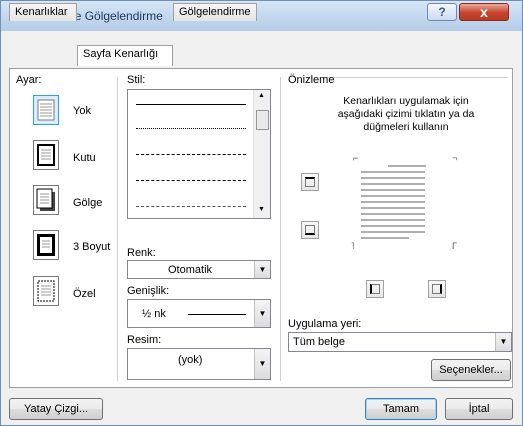 The width and height of the screenshot is (523, 426). Describe the element at coordinates (261, 154) in the screenshot. I see `style-scrollbar: ▲ ▼` at that location.